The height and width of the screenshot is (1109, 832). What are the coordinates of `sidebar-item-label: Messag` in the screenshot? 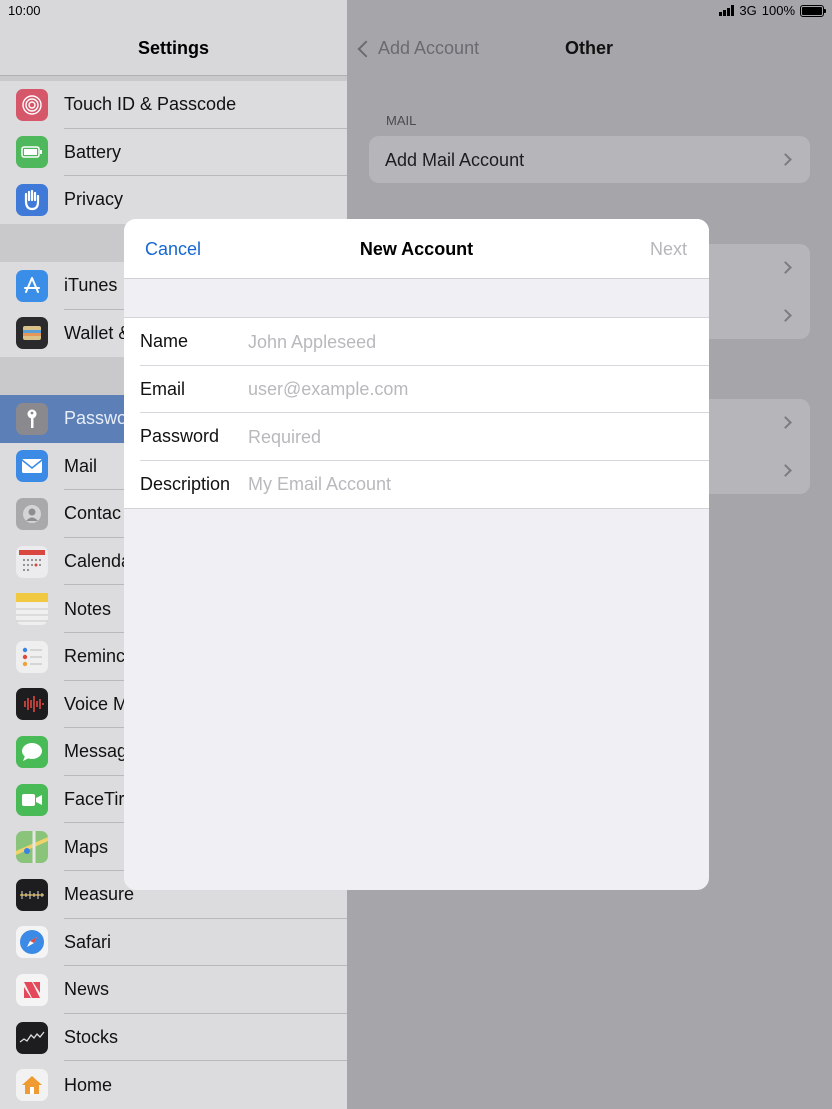 It's located at (96, 751).